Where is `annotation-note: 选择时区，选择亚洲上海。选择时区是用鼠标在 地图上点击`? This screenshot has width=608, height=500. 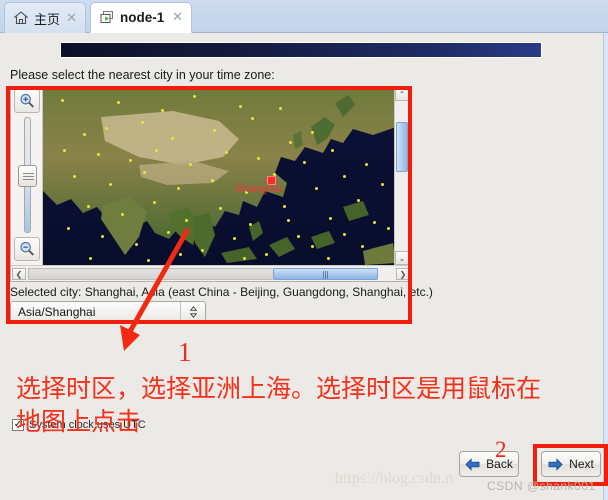 annotation-note: 选择时区，选择亚洲上海。选择时区是用鼠标在 地图上点击 is located at coordinates (311, 405).